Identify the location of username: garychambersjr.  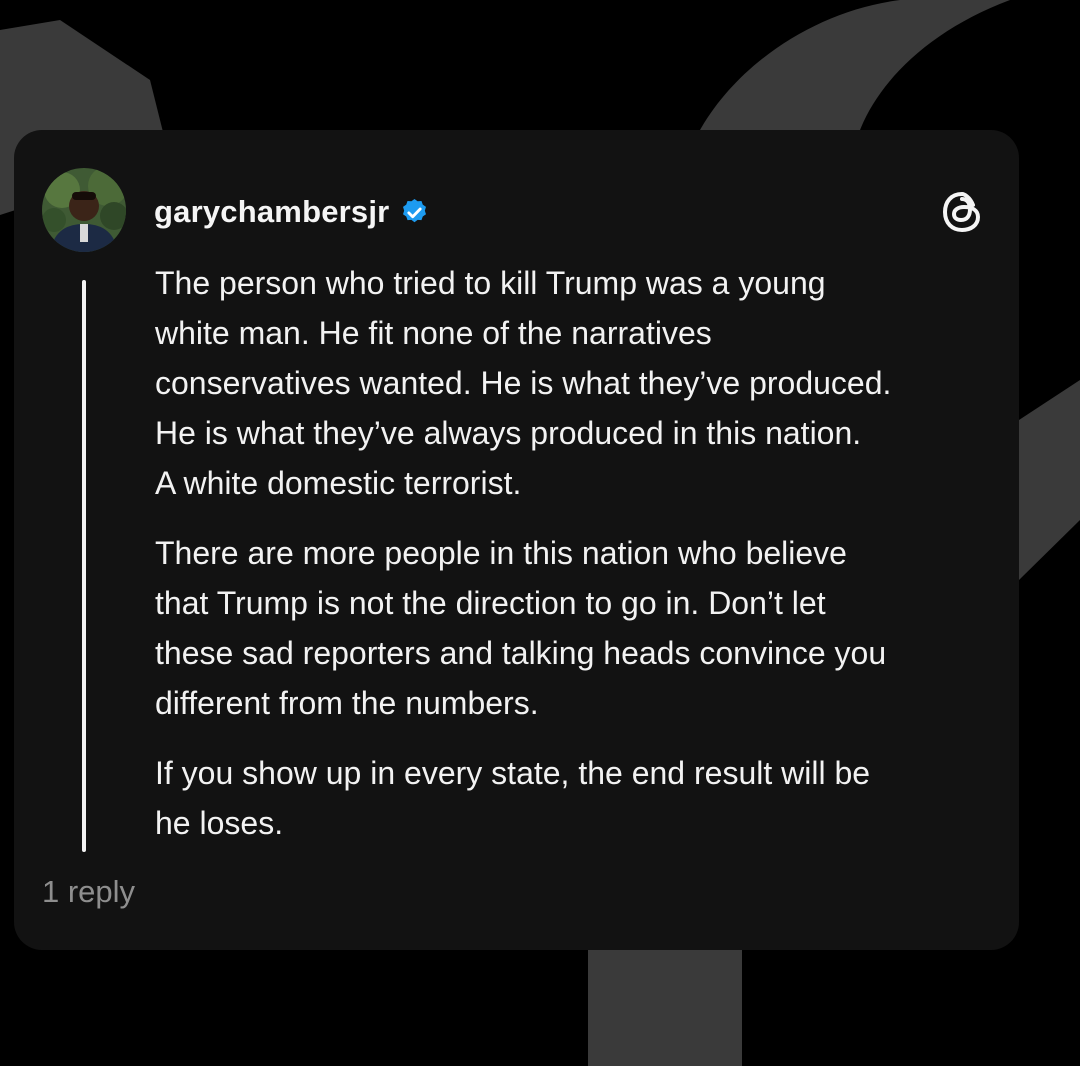
(271, 212).